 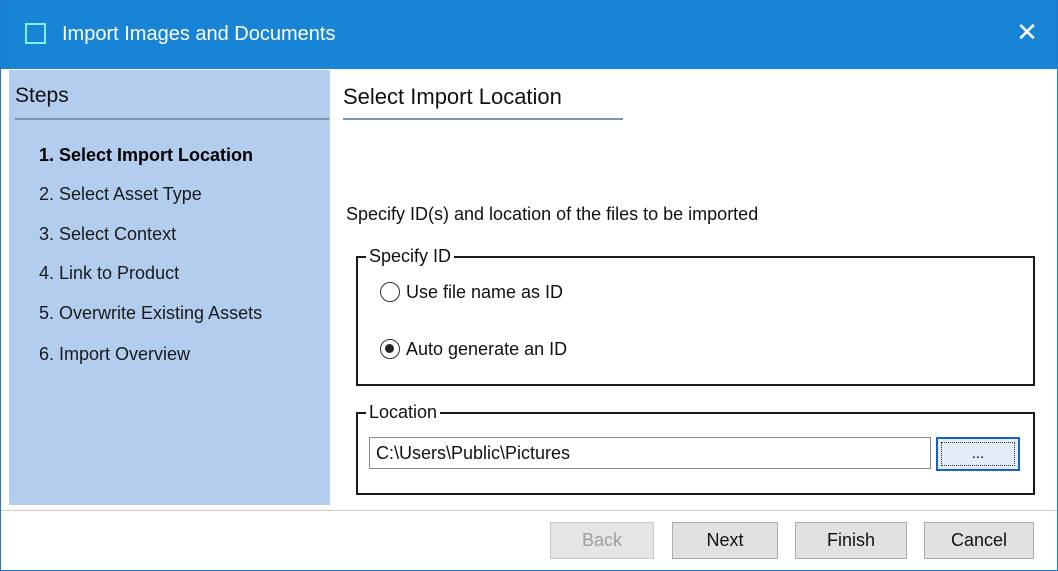 I want to click on title-bar: Import Images and Documents ✕, so click(x=529, y=35).